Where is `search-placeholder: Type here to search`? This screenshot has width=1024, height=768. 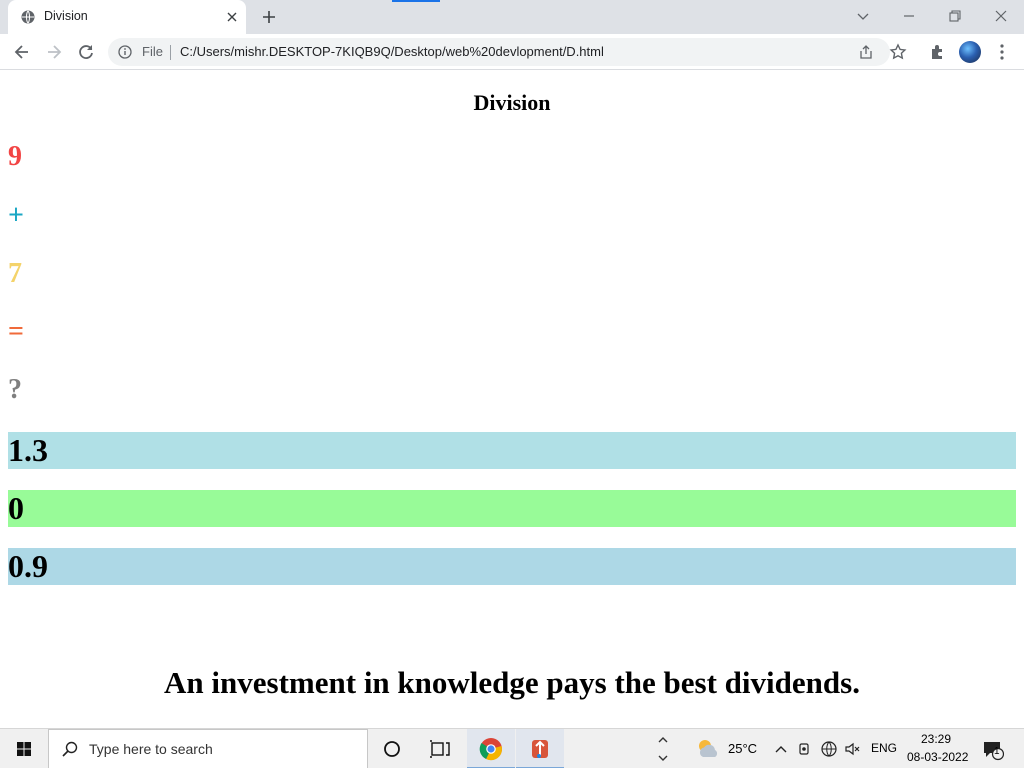
search-placeholder: Type here to search is located at coordinates (151, 749).